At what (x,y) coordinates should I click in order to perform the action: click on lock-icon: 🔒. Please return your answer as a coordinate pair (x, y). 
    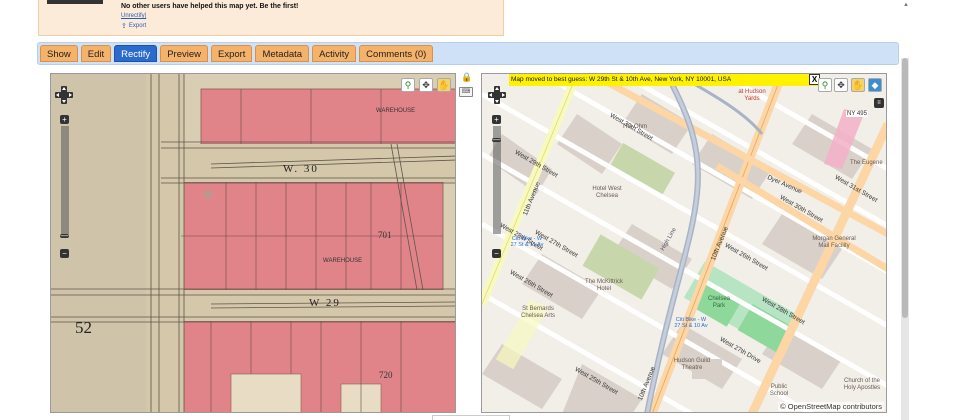
    Looking at the image, I should click on (466, 77).